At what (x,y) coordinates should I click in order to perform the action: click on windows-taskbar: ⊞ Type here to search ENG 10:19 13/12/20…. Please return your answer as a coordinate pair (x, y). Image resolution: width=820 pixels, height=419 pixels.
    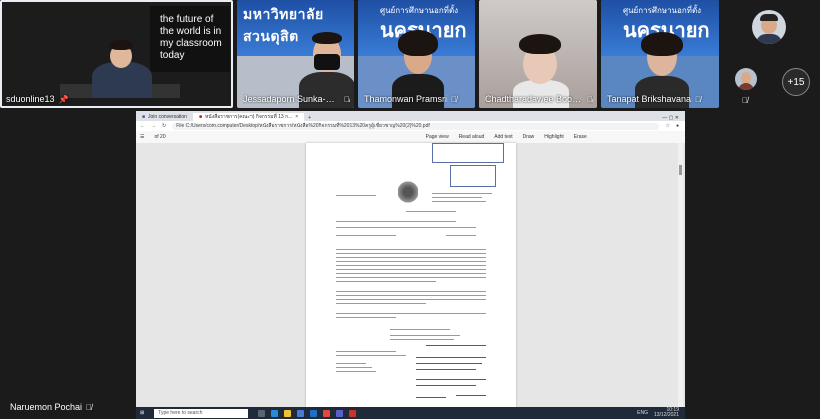
    Looking at the image, I should click on (410, 413).